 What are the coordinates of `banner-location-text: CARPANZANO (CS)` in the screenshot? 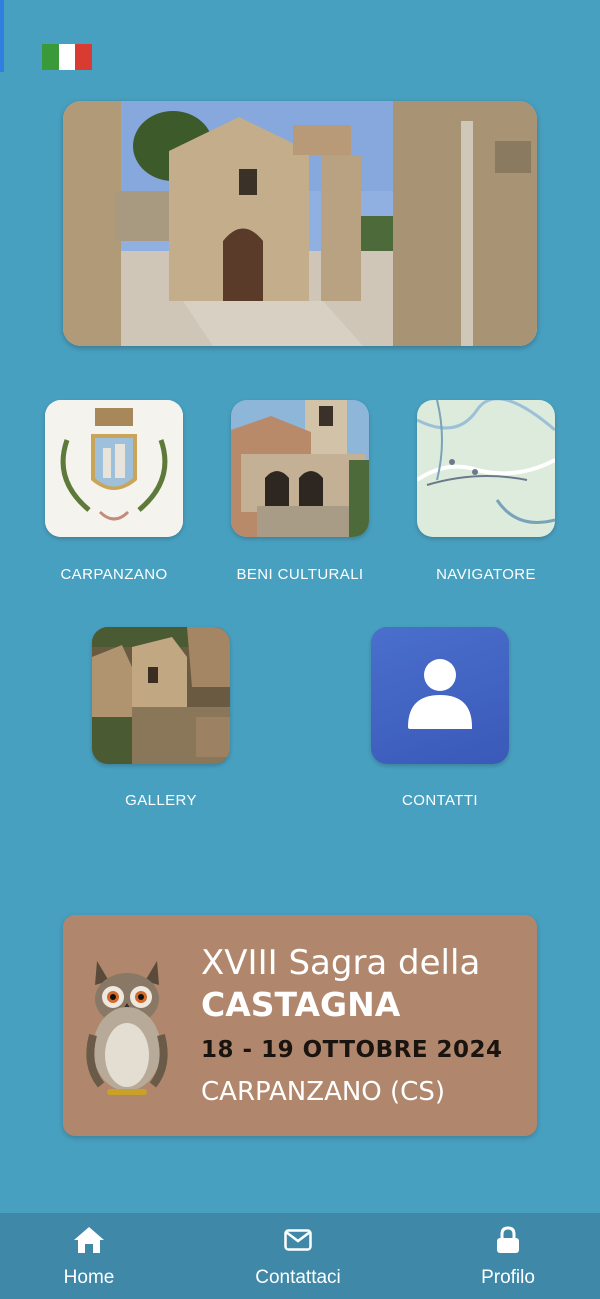 It's located at (323, 1092).